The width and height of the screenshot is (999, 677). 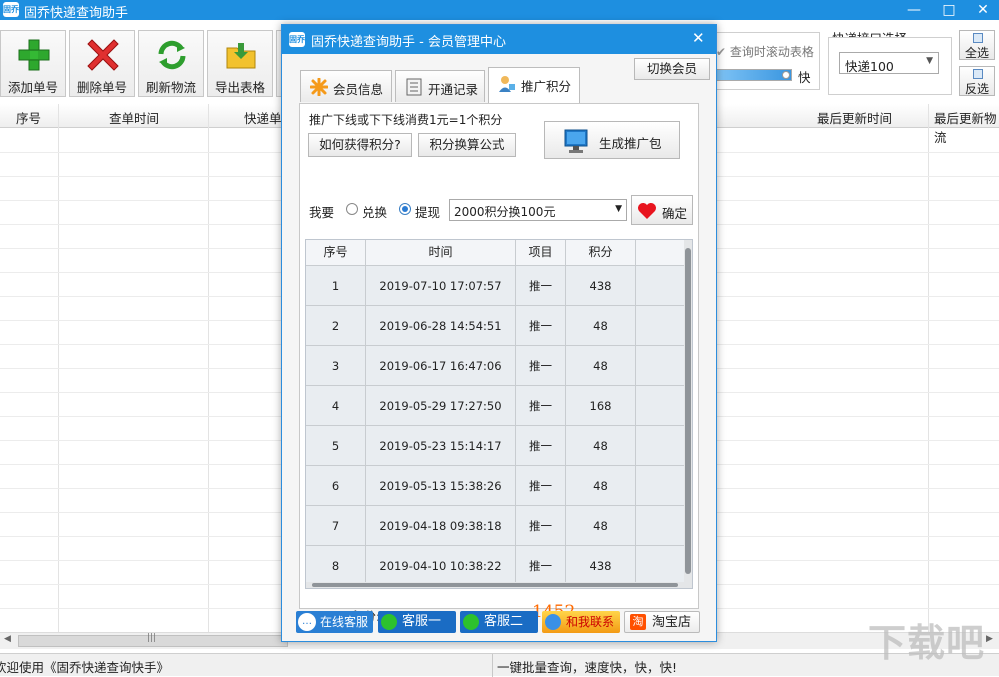 I want to click on api-select: 快递100 ▼, so click(x=889, y=63).